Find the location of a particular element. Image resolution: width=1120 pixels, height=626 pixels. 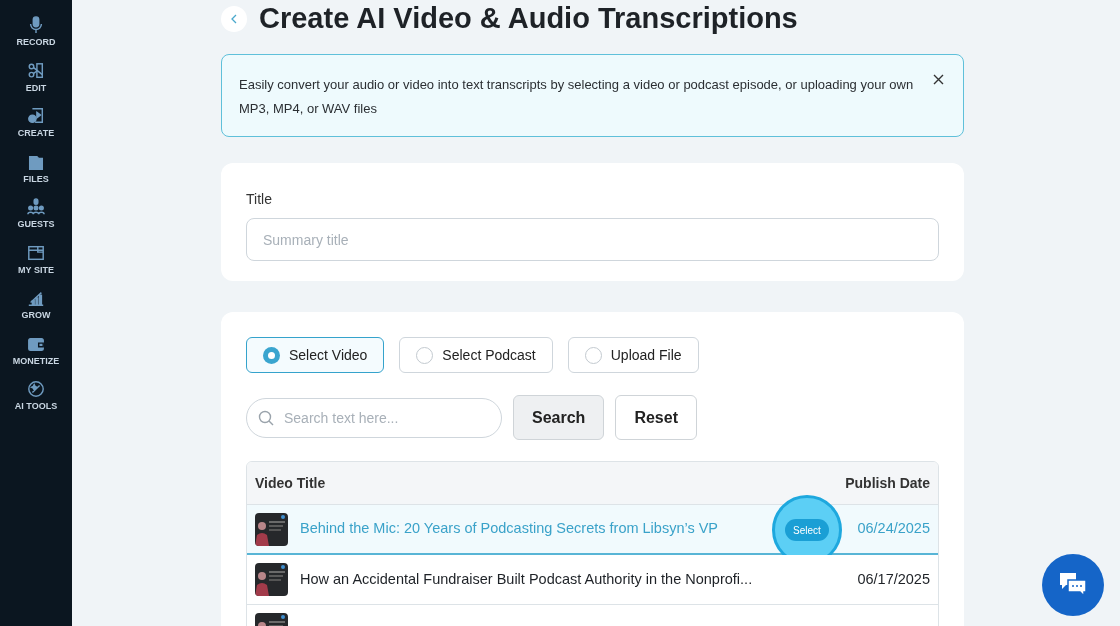

people-icon is located at coordinates (36, 207).